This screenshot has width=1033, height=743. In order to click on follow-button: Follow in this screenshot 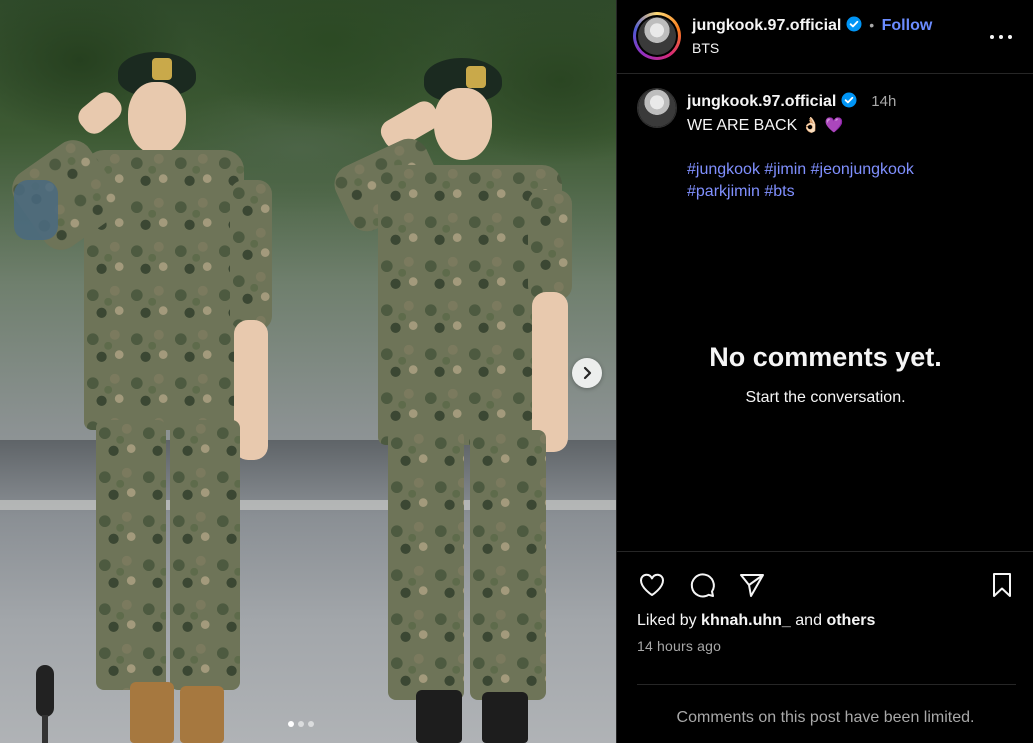, I will do `click(907, 25)`.